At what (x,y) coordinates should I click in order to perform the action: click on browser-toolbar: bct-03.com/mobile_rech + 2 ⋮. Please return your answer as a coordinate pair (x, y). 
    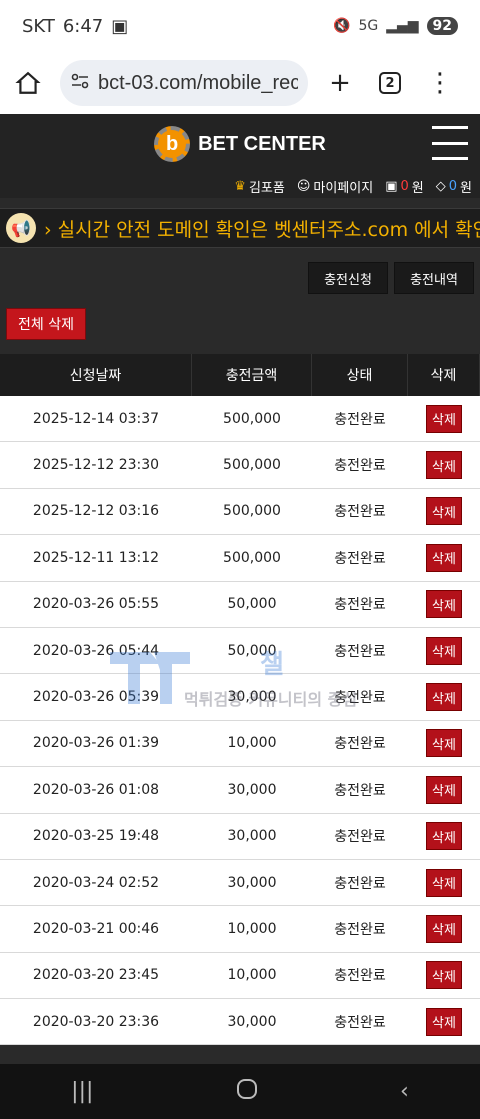
    Looking at the image, I should click on (240, 83).